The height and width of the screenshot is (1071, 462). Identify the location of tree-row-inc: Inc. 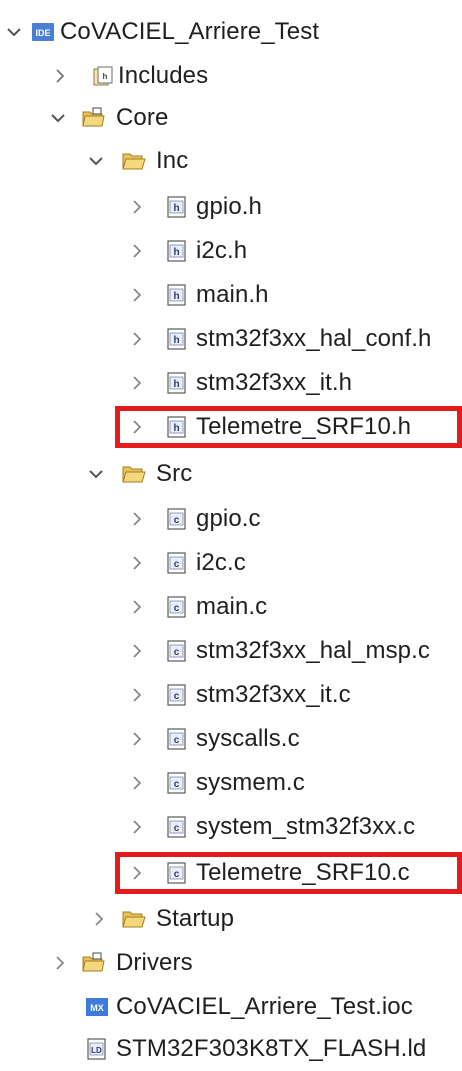
(231, 161).